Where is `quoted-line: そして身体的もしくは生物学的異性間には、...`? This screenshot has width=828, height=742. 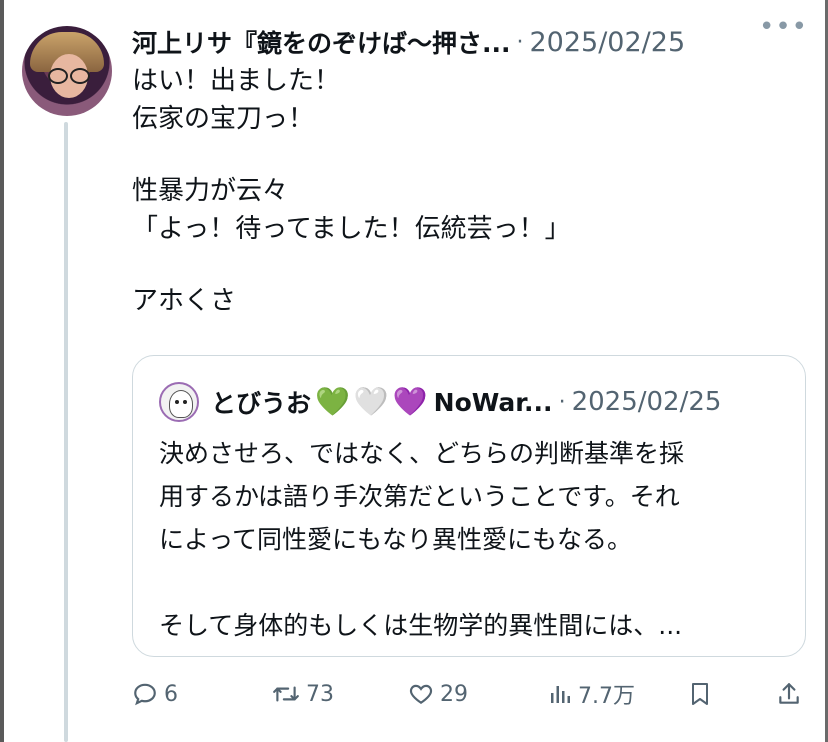 quoted-line: そして身体的もしくは生物学的異性間には、... is located at coordinates (421, 625).